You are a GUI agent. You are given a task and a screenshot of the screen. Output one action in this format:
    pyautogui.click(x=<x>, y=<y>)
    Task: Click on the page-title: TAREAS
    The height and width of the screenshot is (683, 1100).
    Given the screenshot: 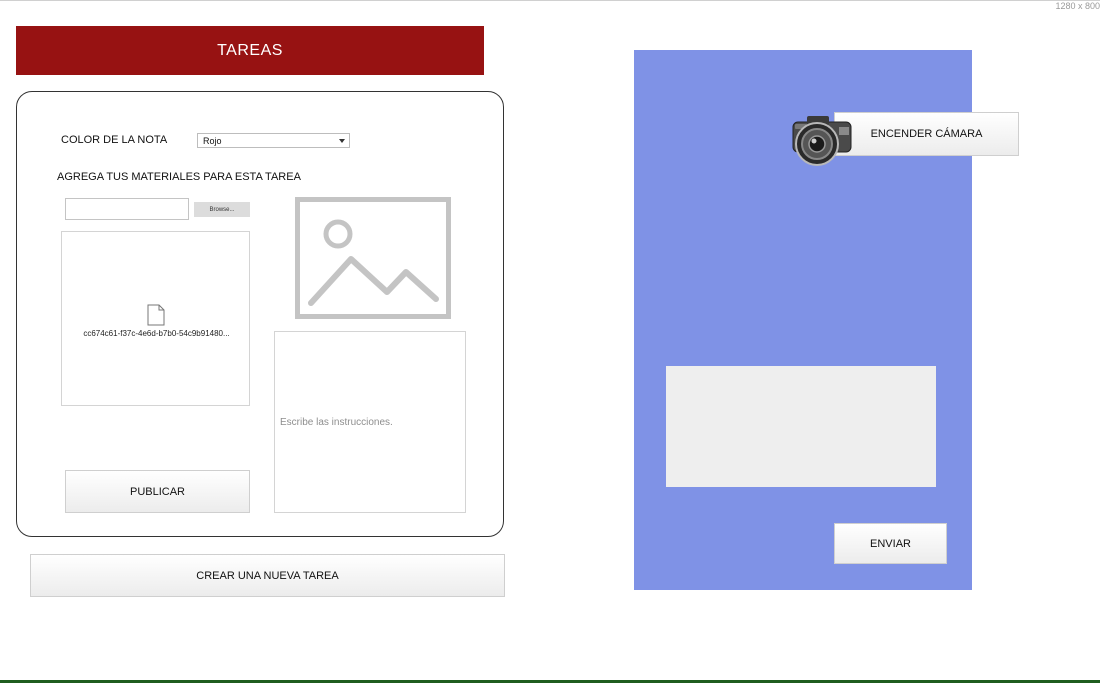 What is the action you would take?
    pyautogui.click(x=250, y=50)
    